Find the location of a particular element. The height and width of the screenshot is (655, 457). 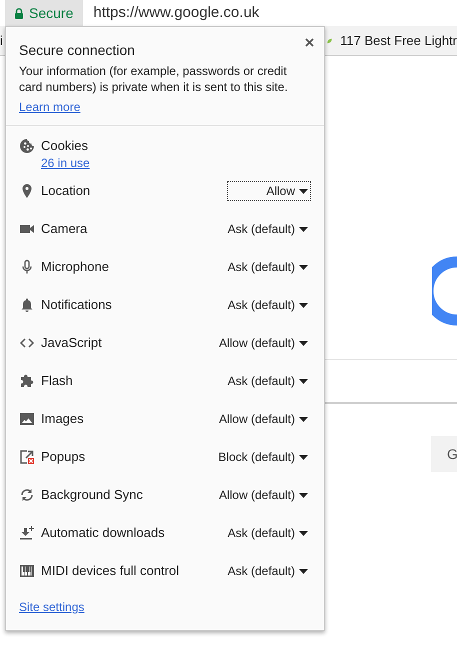

search-button: G is located at coordinates (444, 454).